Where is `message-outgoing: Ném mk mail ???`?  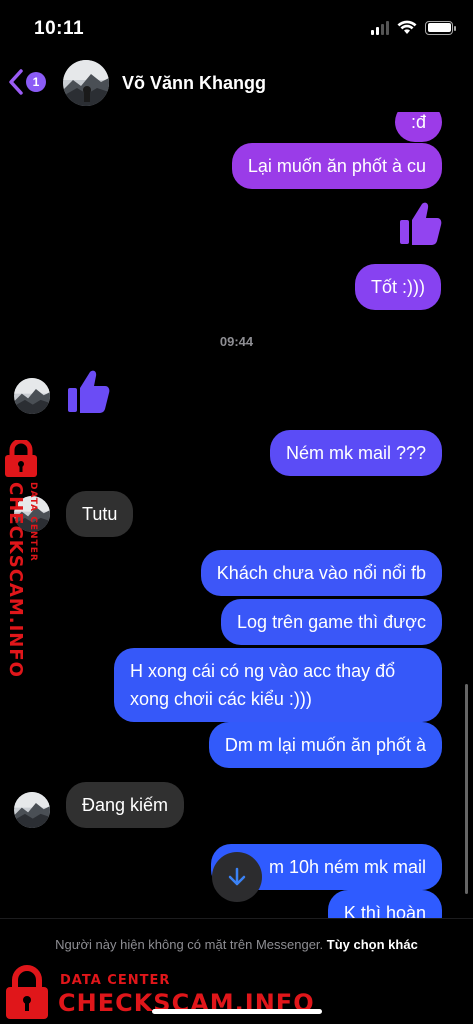
message-outgoing: Ném mk mail ??? is located at coordinates (355, 453).